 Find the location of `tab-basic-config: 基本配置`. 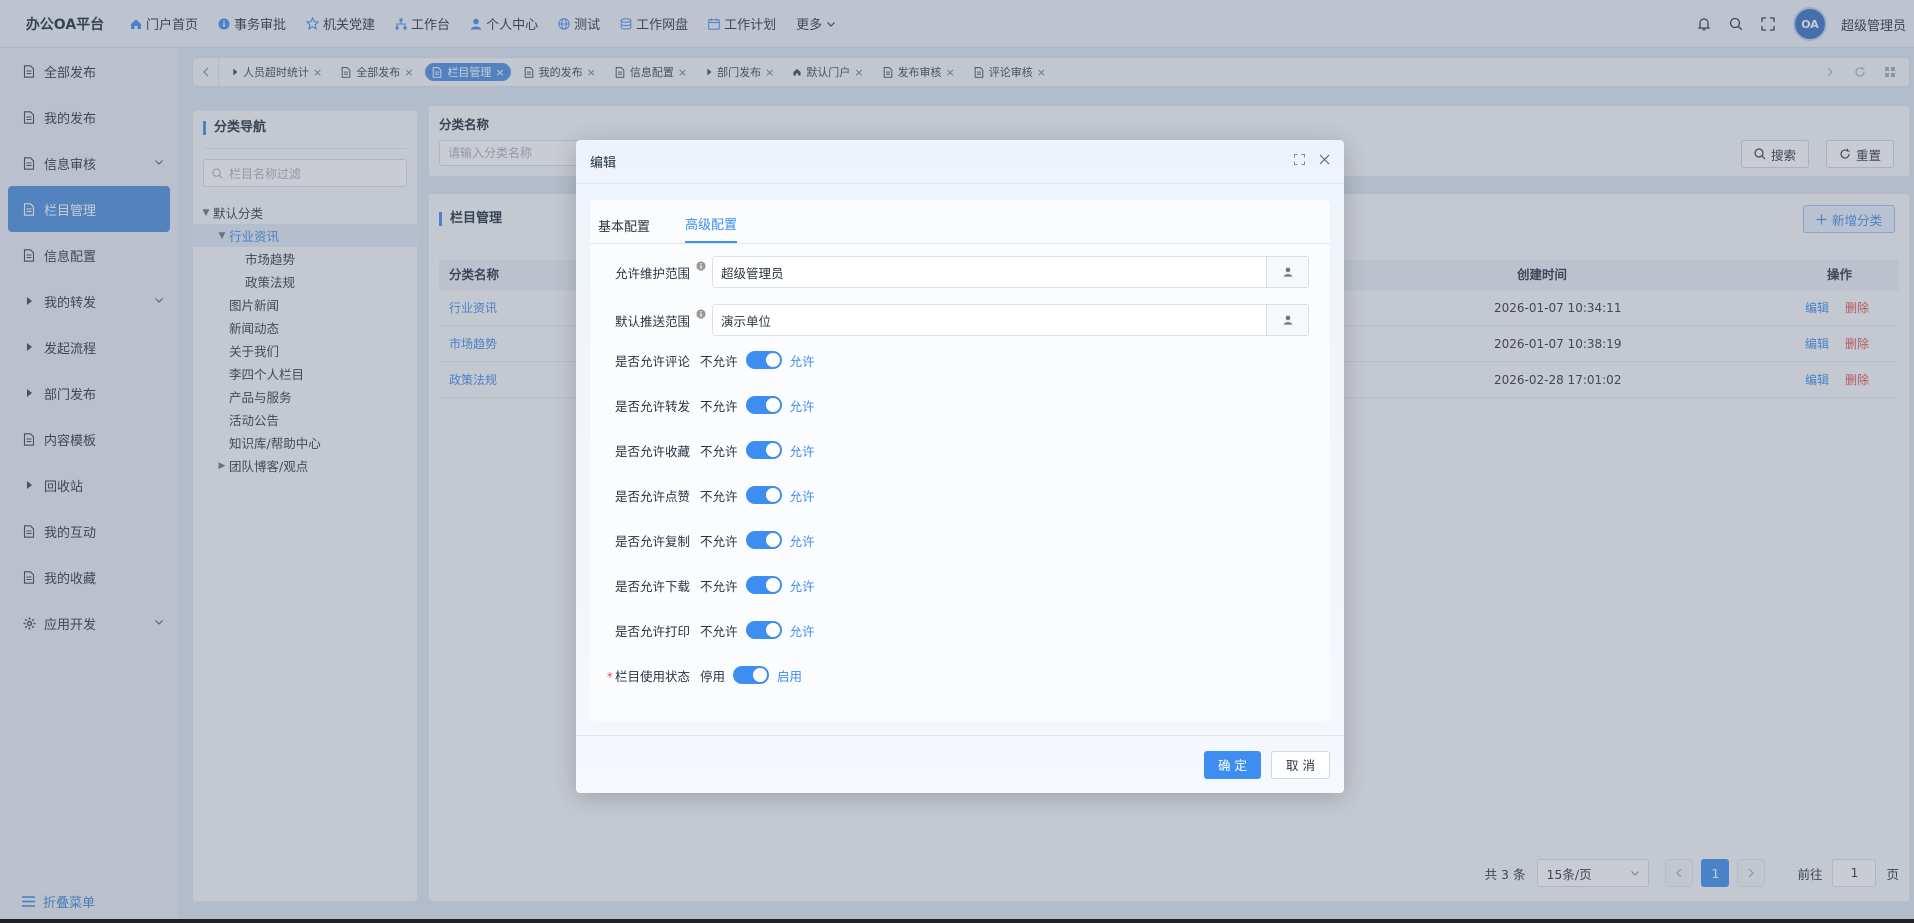

tab-basic-config: 基本配置 is located at coordinates (624, 229).